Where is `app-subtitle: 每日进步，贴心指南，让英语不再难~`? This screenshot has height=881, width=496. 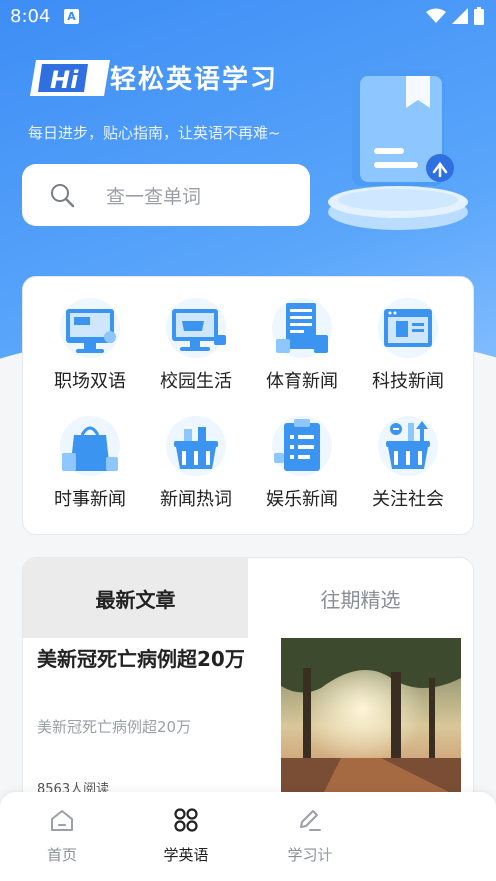
app-subtitle: 每日进步，贴心指南，让英语不再难~ is located at coordinates (154, 133).